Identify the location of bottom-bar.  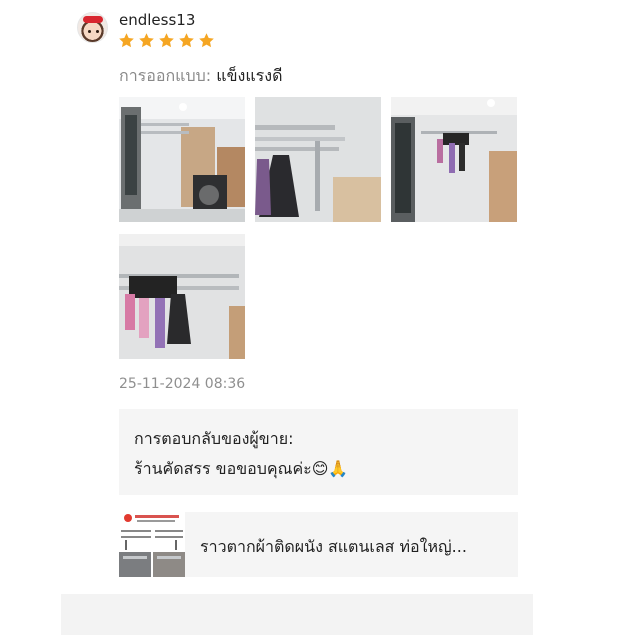
(297, 614).